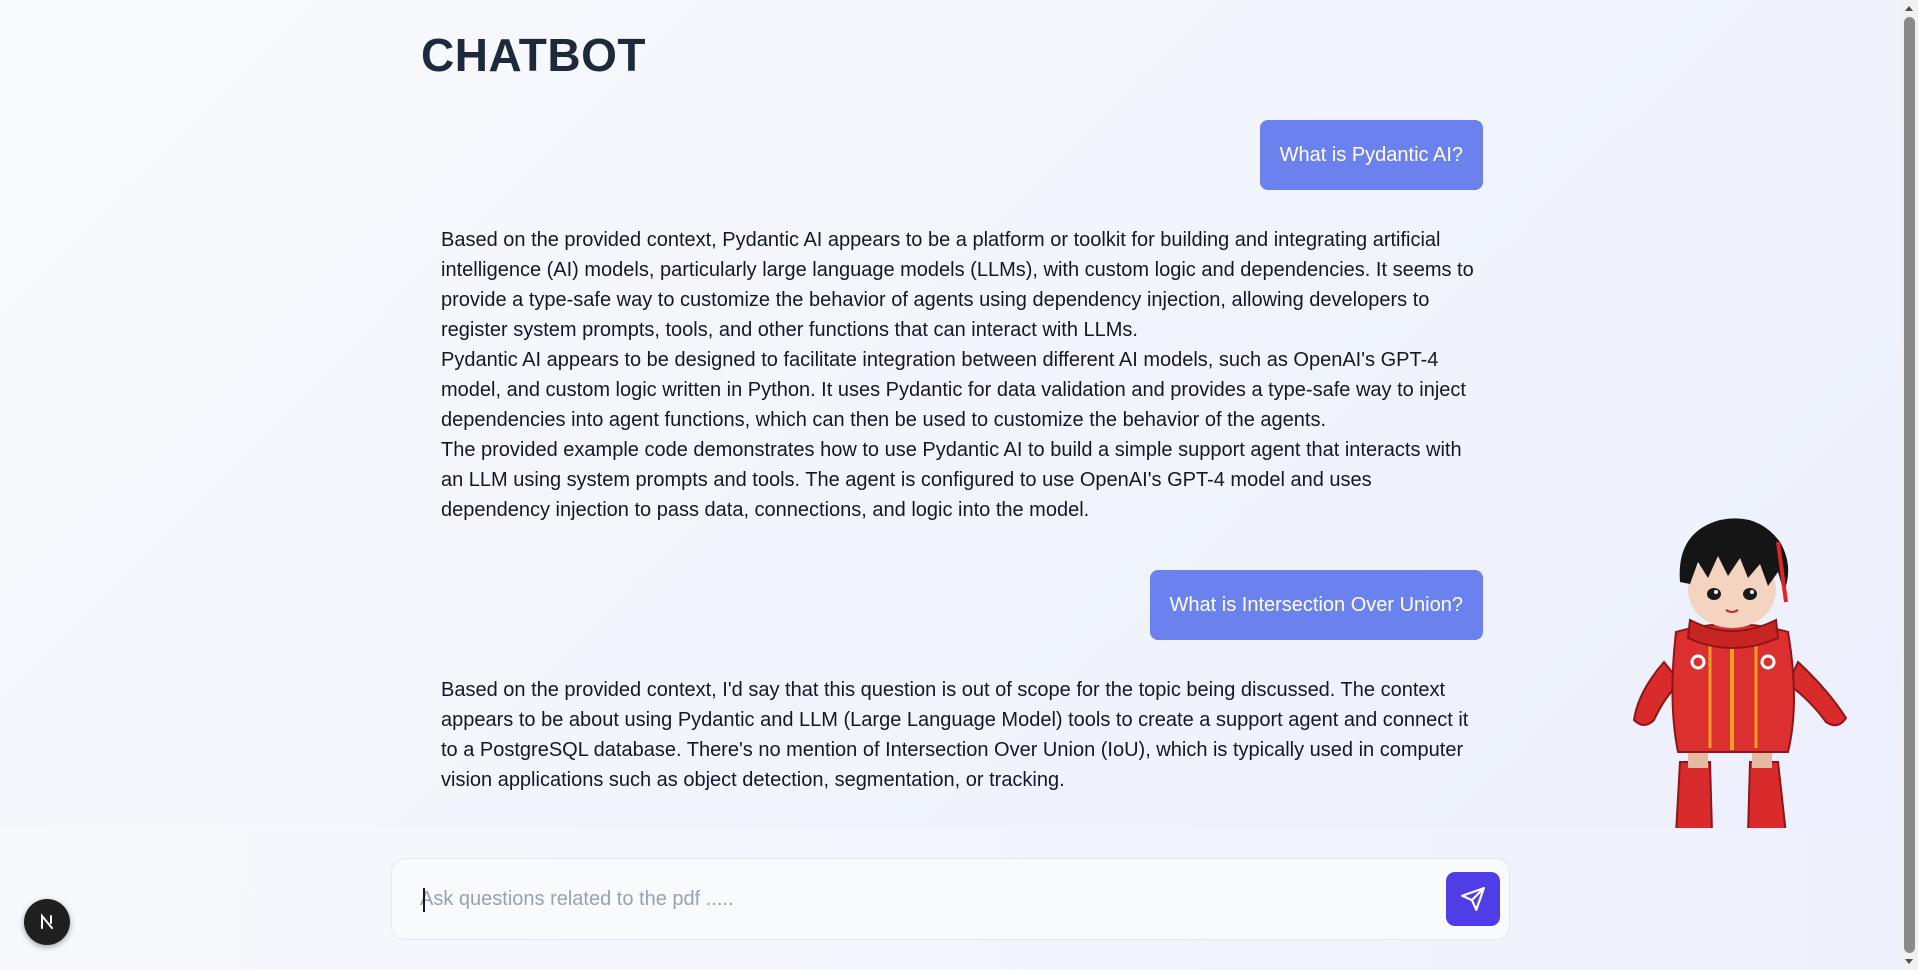 The height and width of the screenshot is (970, 1918). Describe the element at coordinates (1740, 677) in the screenshot. I see `mascot-character-image` at that location.